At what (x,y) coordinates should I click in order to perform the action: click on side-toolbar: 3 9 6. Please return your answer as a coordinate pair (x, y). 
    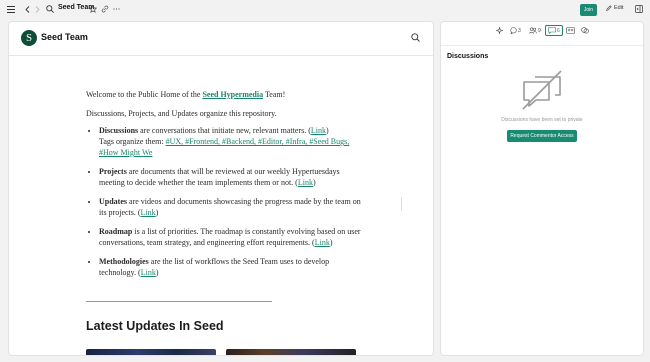
    Looking at the image, I should click on (542, 33).